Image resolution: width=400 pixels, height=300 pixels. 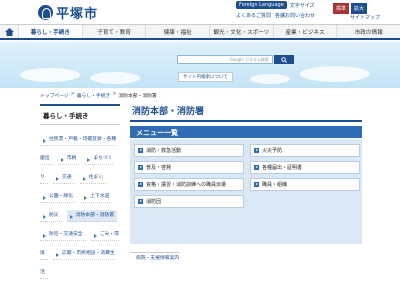 What do you see at coordinates (58, 197) in the screenshot?
I see `sidebar-item-parks: 公園・緑化` at bounding box center [58, 197].